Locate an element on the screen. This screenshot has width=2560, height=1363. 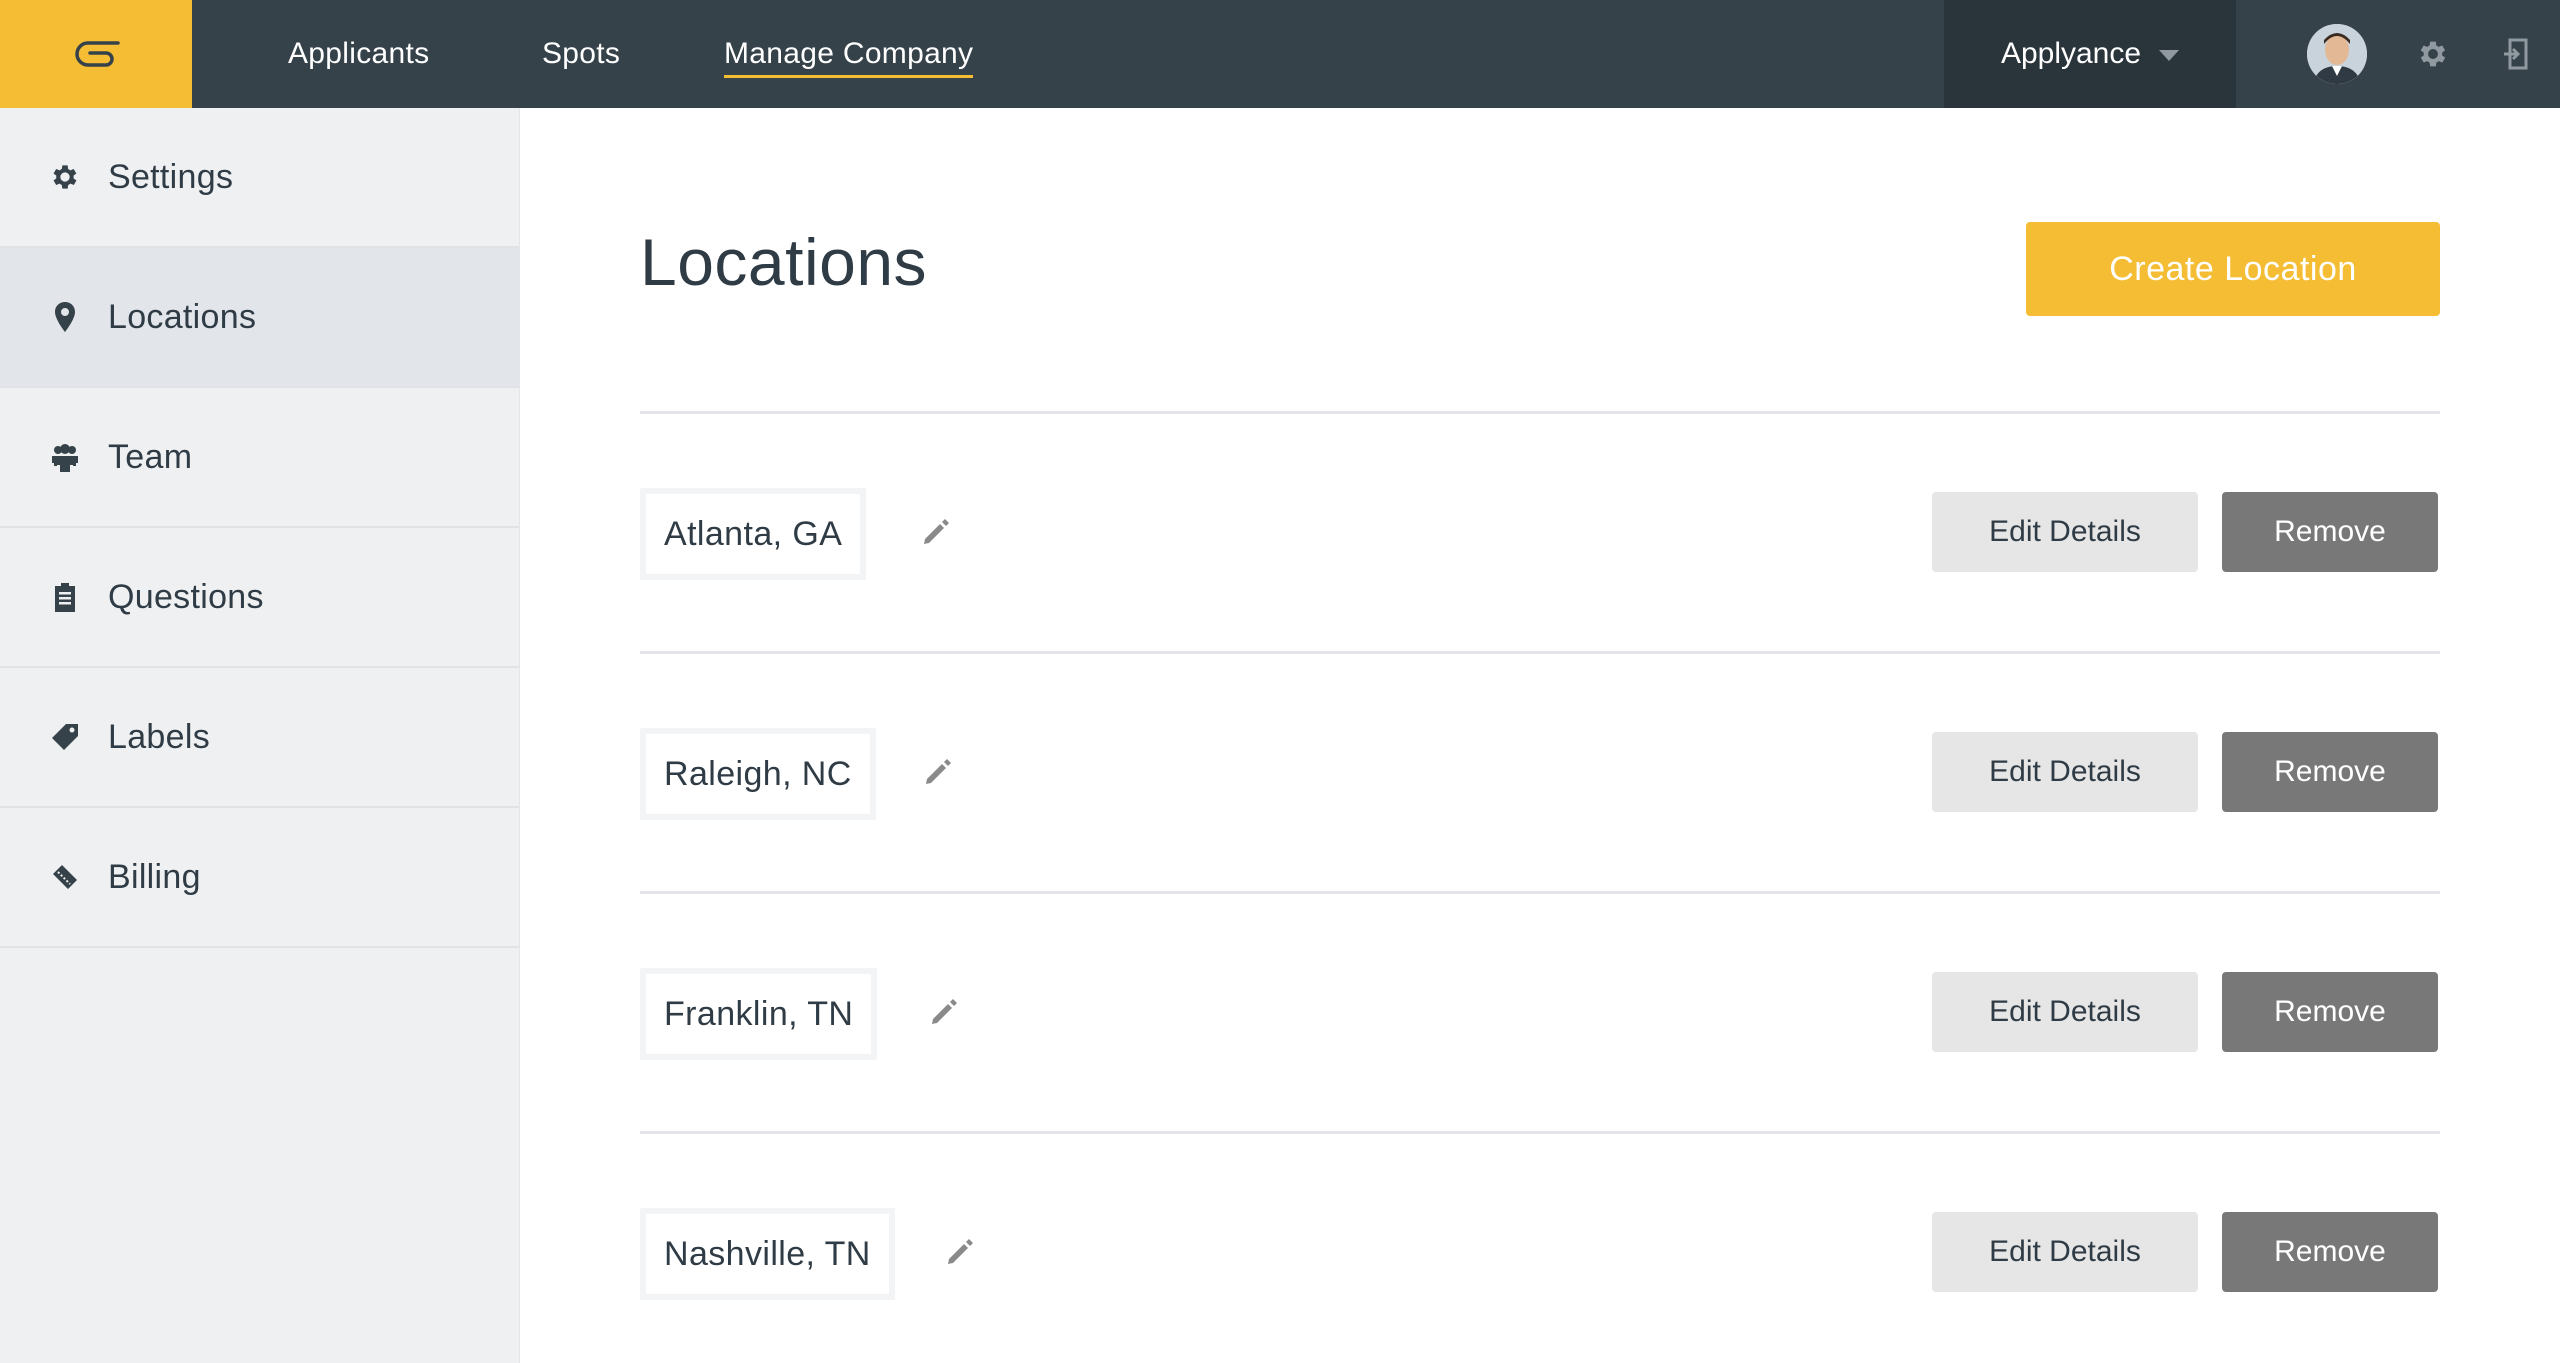
sign-out-icon is located at coordinates (2516, 54).